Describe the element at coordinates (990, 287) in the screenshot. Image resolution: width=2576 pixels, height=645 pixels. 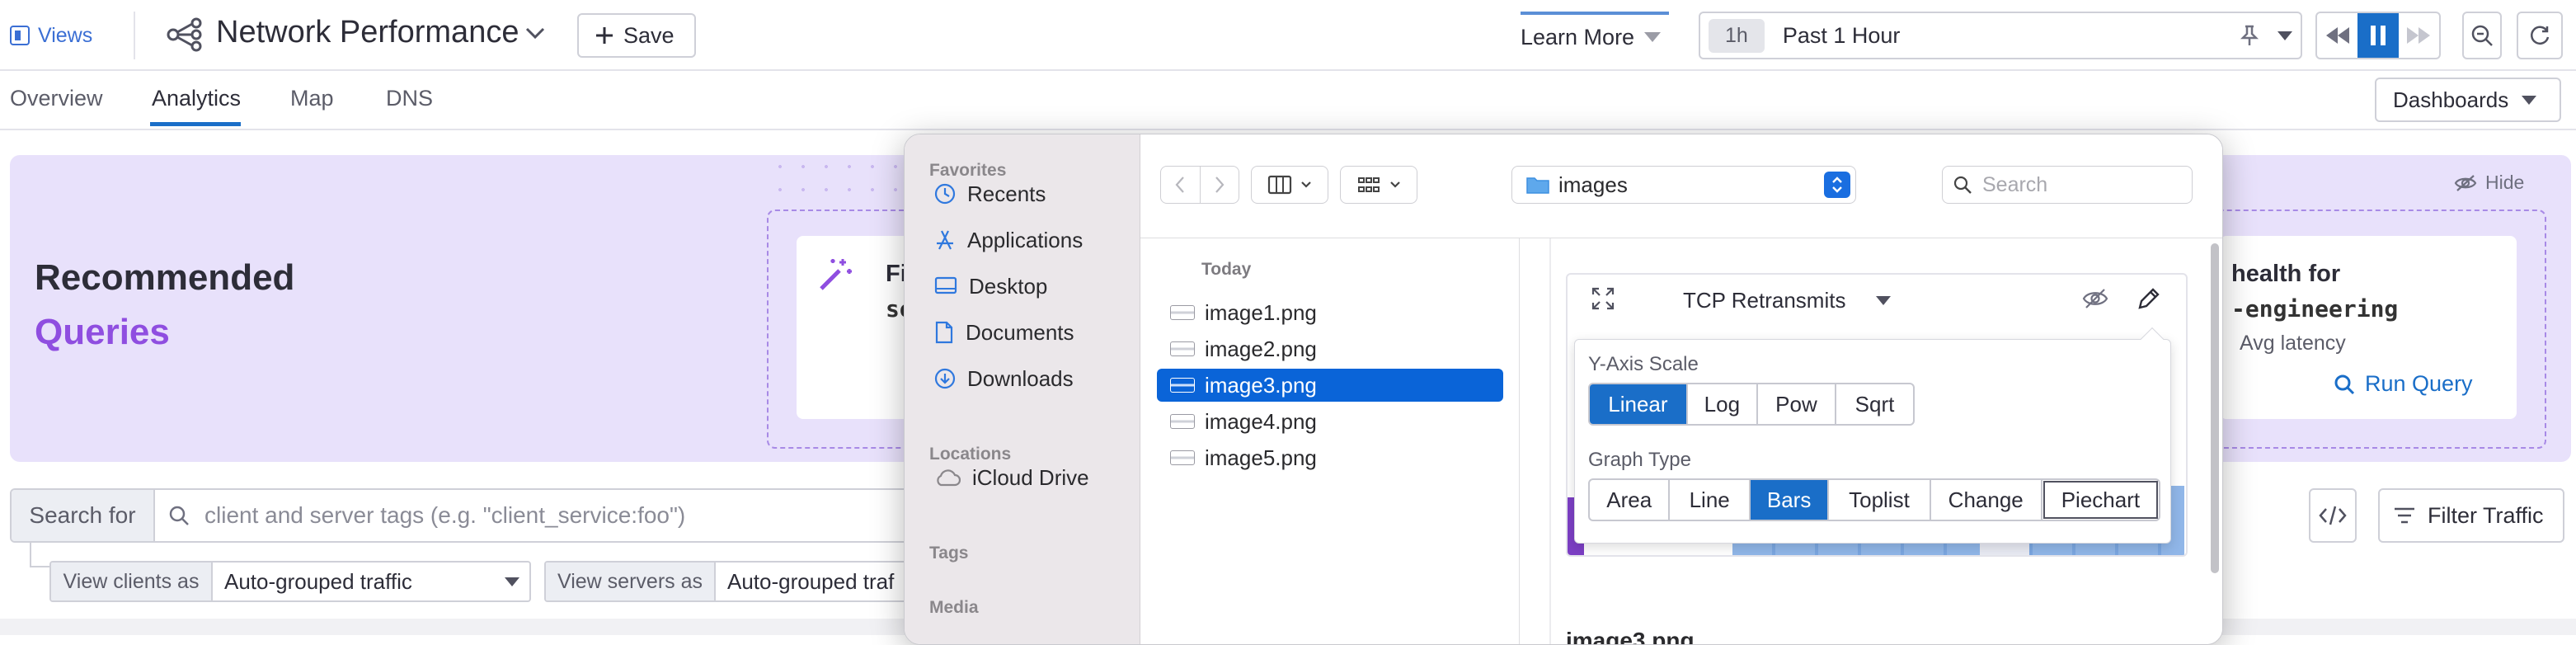
I see `sidebar-item-desktop: Desktop` at that location.